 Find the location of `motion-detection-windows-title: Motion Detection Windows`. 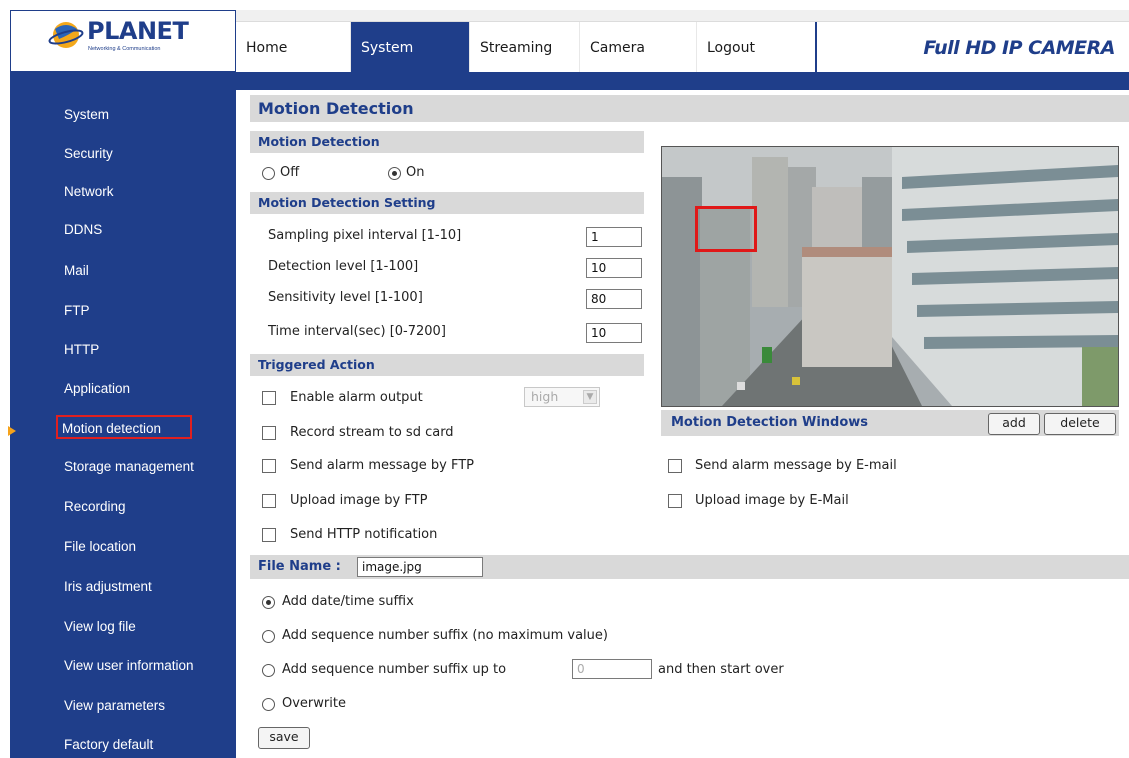

motion-detection-windows-title: Motion Detection Windows is located at coordinates (770, 422).